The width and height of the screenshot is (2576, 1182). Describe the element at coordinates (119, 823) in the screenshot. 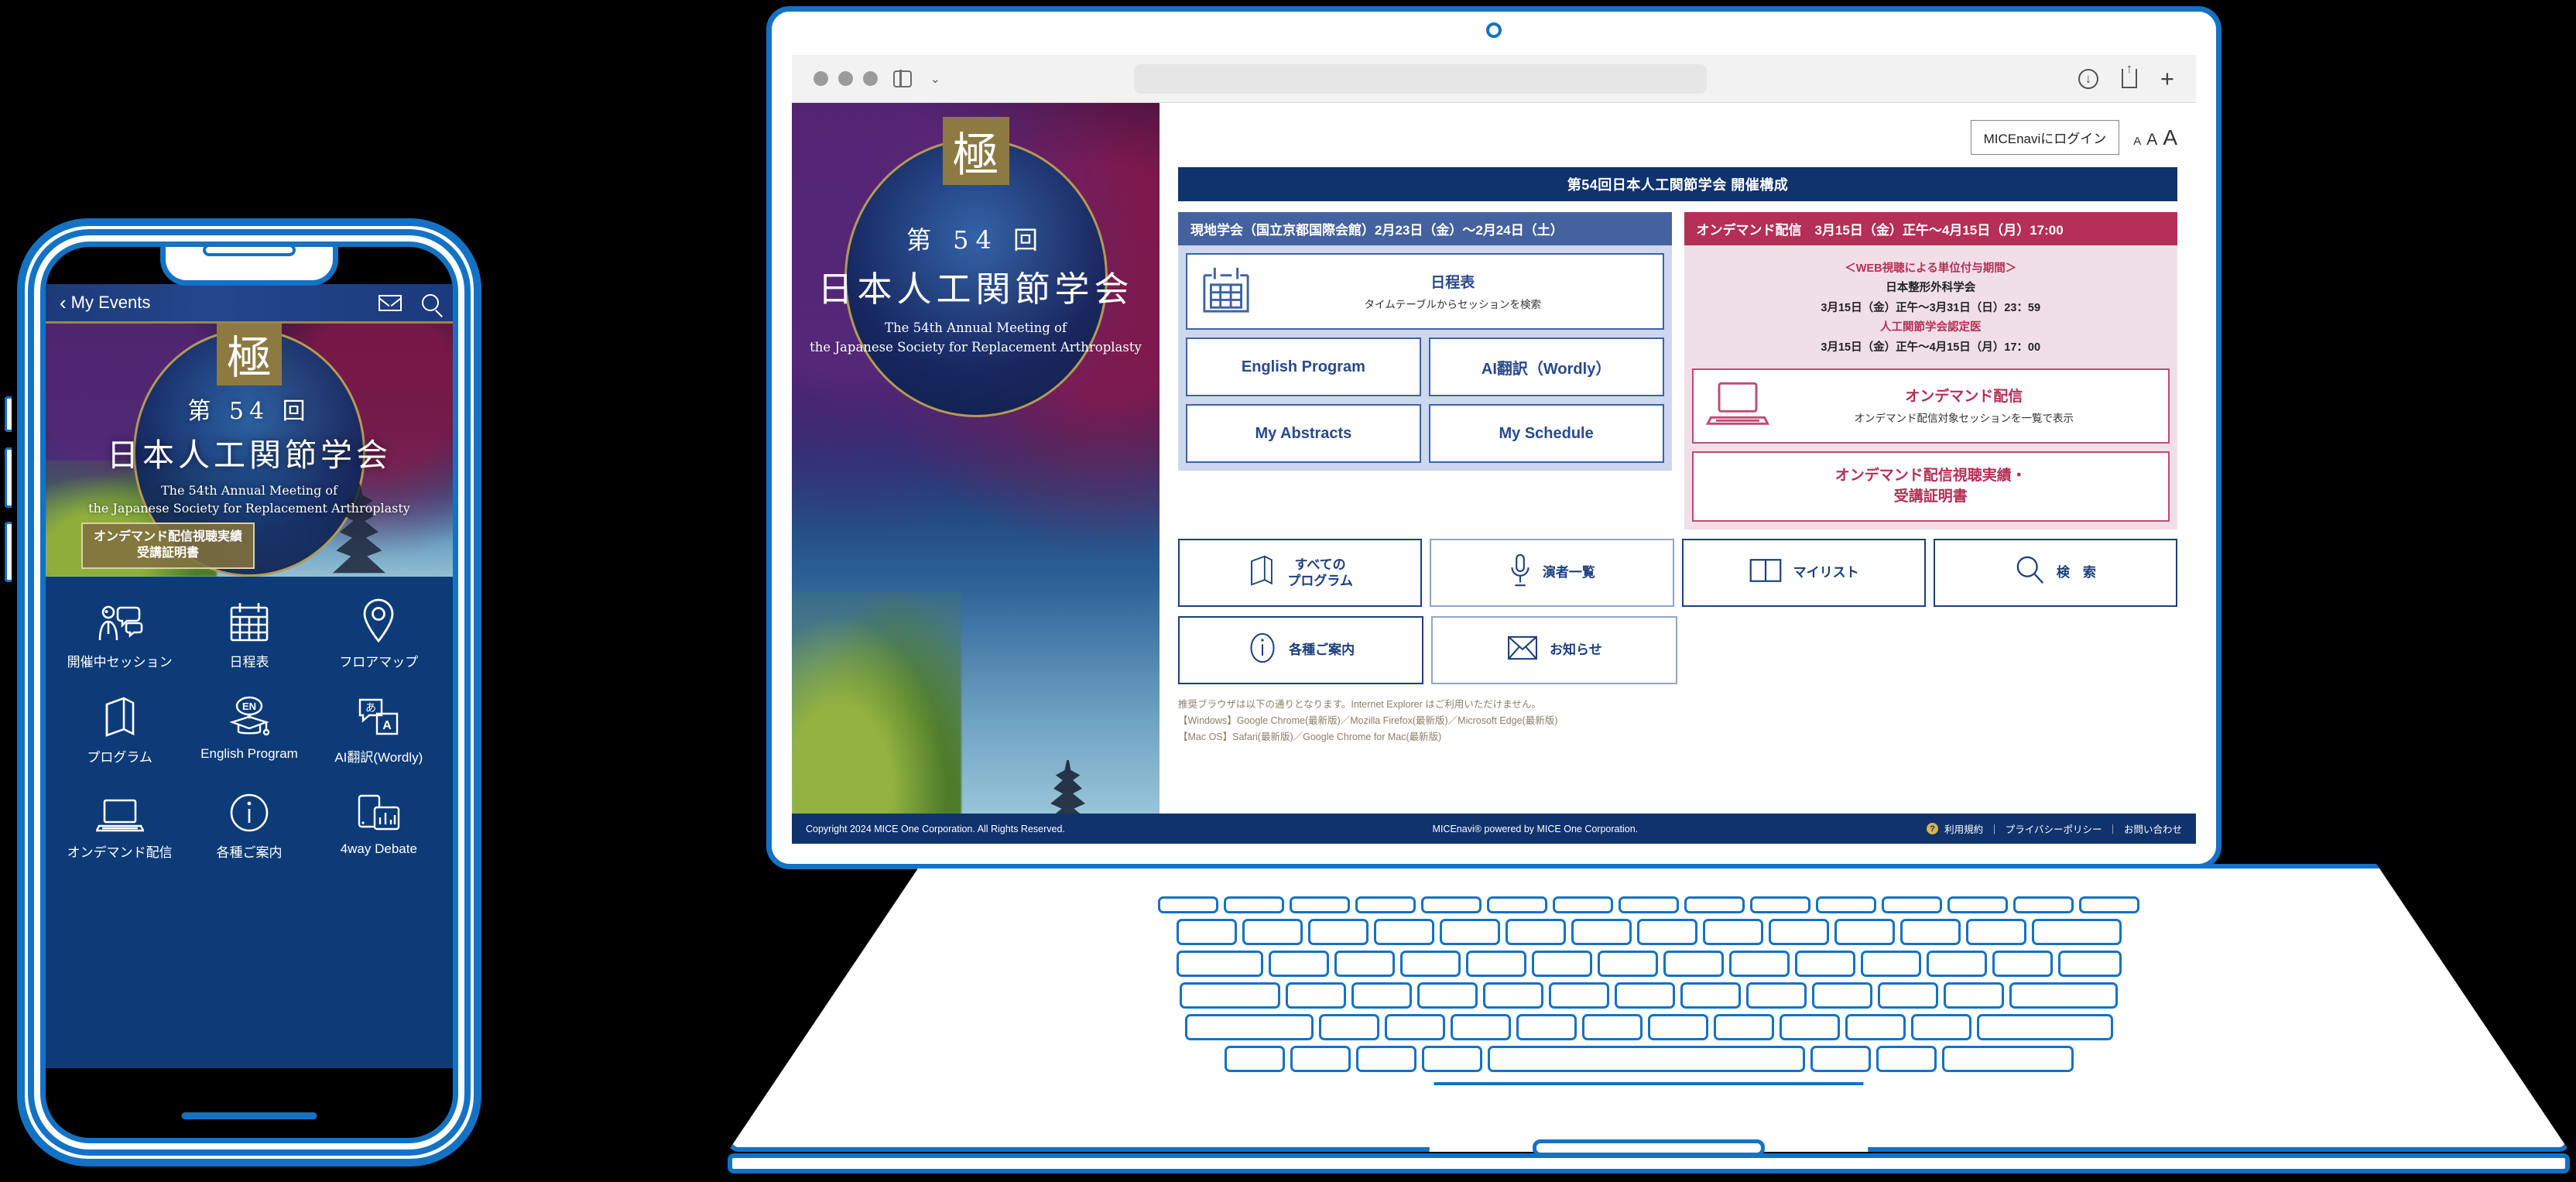

I see `phone-menu-item-ondemand: オンデマンド配信` at that location.